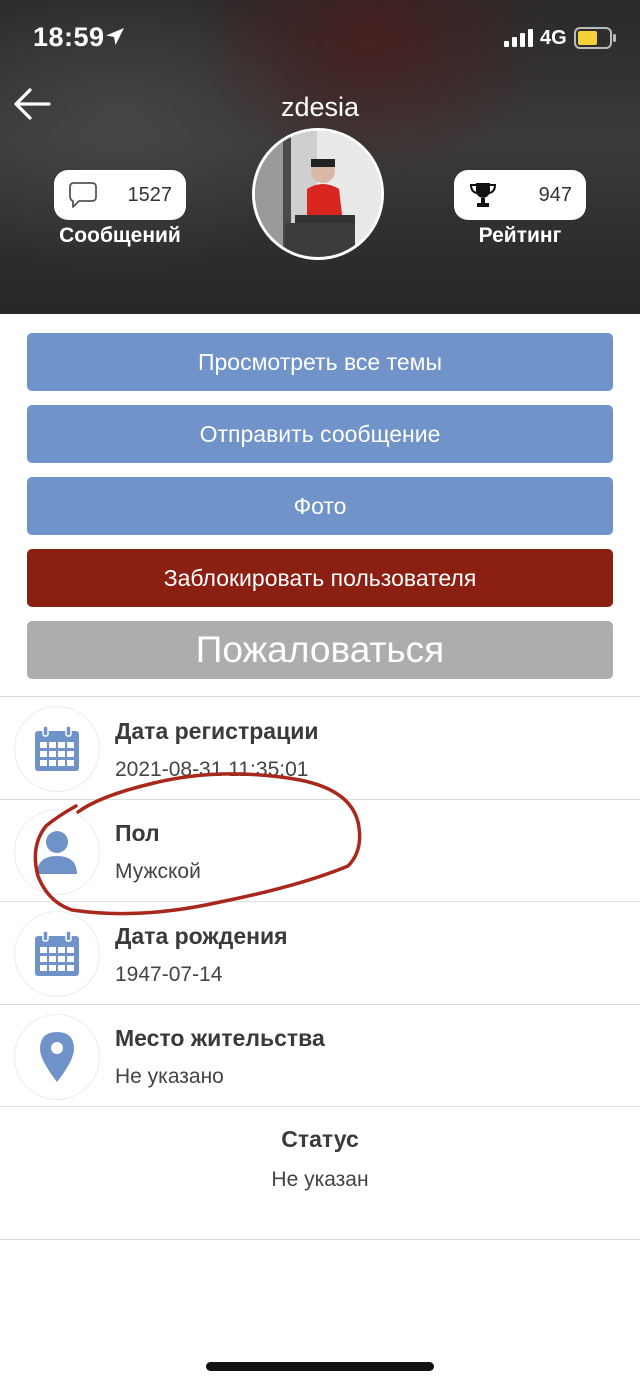  I want to click on birth-date-icon-circle, so click(57, 954).